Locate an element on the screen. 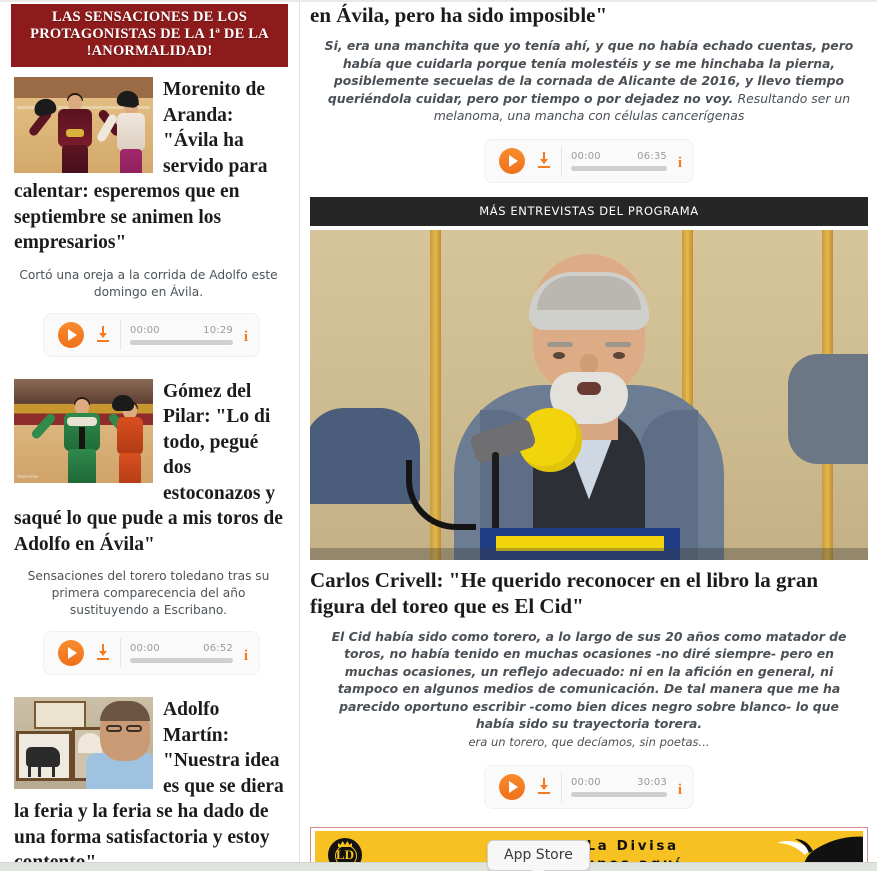 Image resolution: width=877 pixels, height=871 pixels. top-article-headline-tail: en Ávila, pero ha sido imposible" is located at coordinates (589, 14).